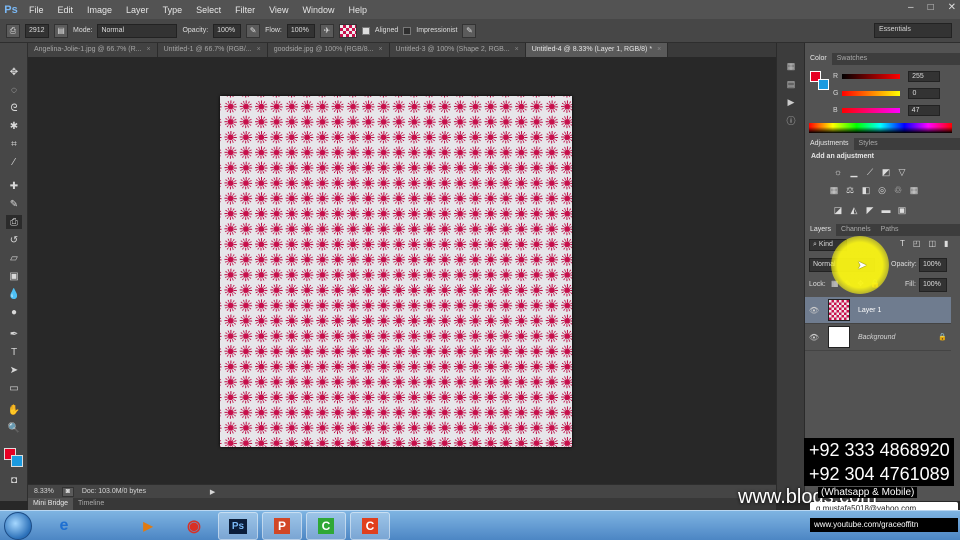 The image size is (960, 540). Describe the element at coordinates (18, 526) in the screenshot. I see `start-button` at that location.